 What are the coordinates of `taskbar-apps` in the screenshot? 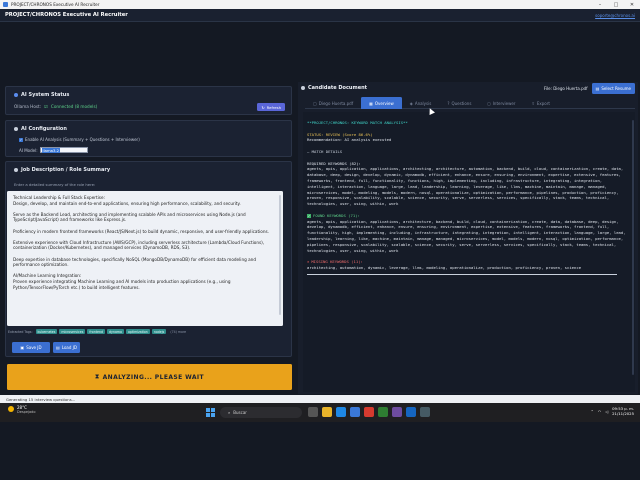 It's located at (369, 412).